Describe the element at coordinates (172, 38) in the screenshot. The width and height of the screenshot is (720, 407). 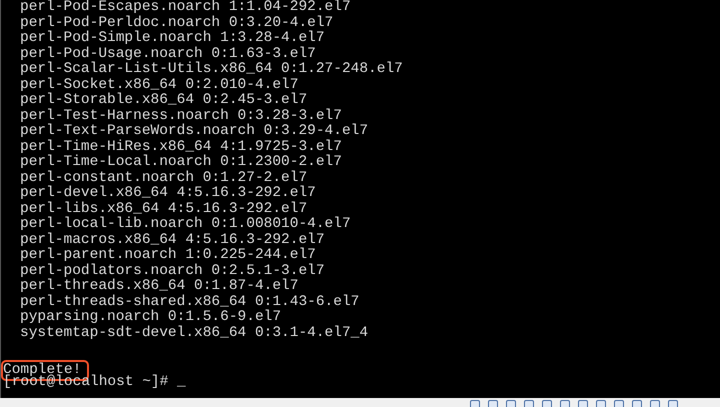
I see `package-line: perl-Pod-Simple.noarch 1:3.28-4.el7` at that location.